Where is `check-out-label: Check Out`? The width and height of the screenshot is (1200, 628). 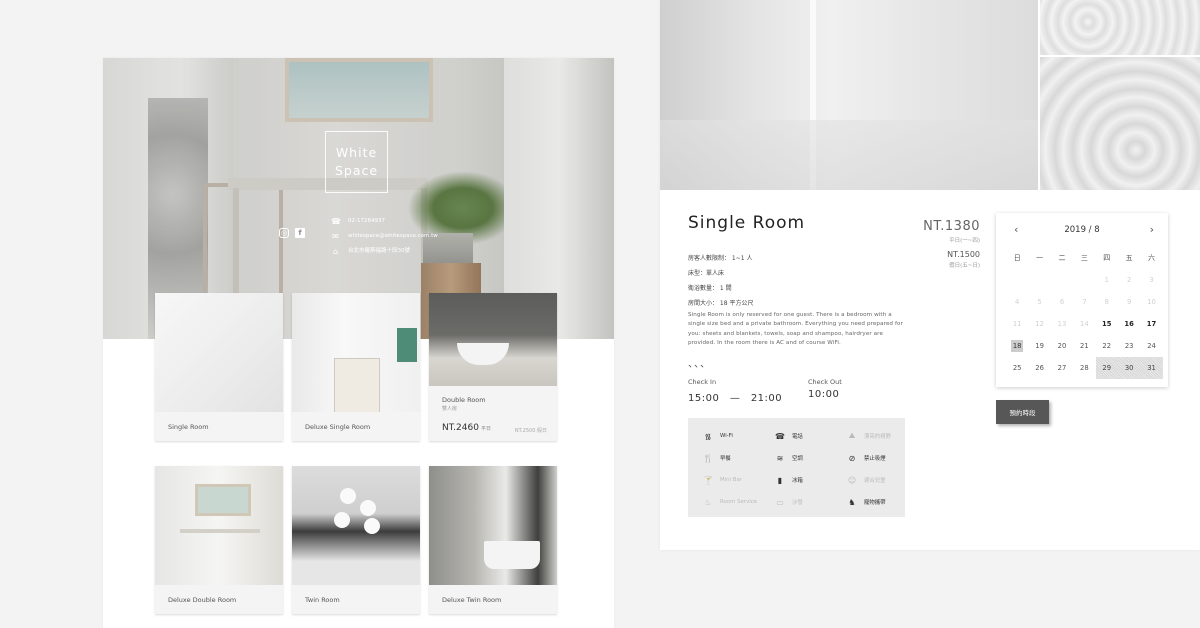
check-out-label: Check Out is located at coordinates (825, 382).